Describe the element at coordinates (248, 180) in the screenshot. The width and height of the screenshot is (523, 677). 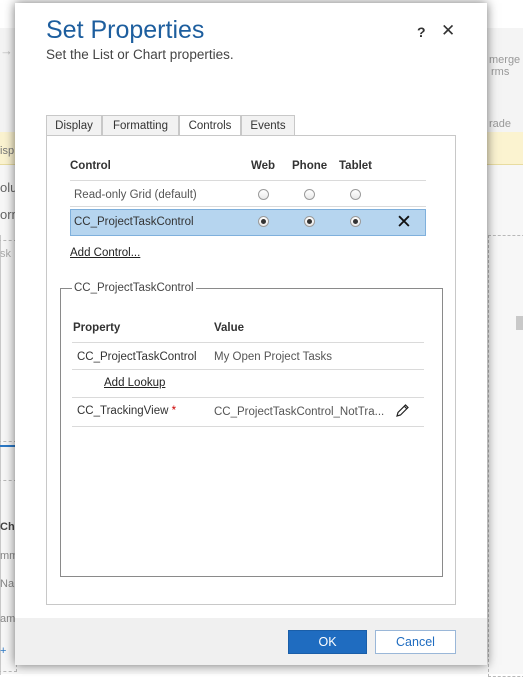
I see `table-header-divider` at that location.